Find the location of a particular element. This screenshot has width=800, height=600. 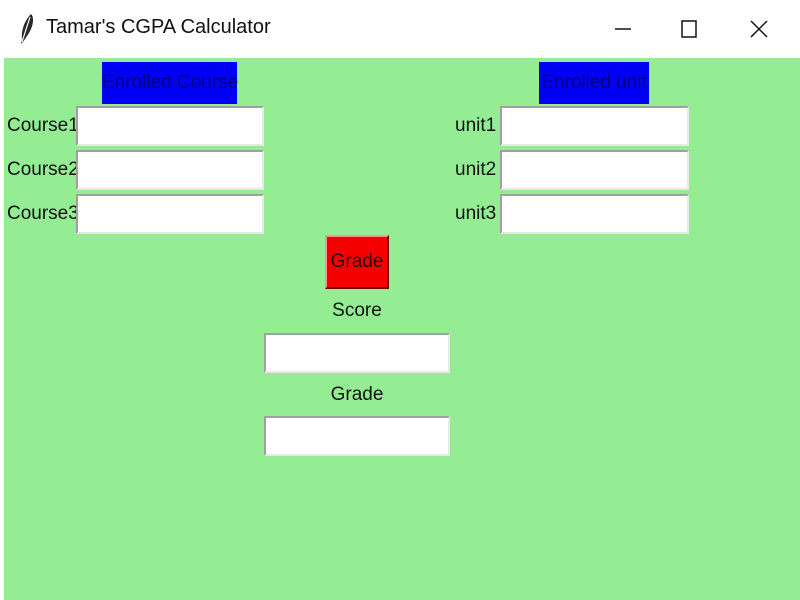

enrolled-course-header: Enrolled Course is located at coordinates (170, 83).